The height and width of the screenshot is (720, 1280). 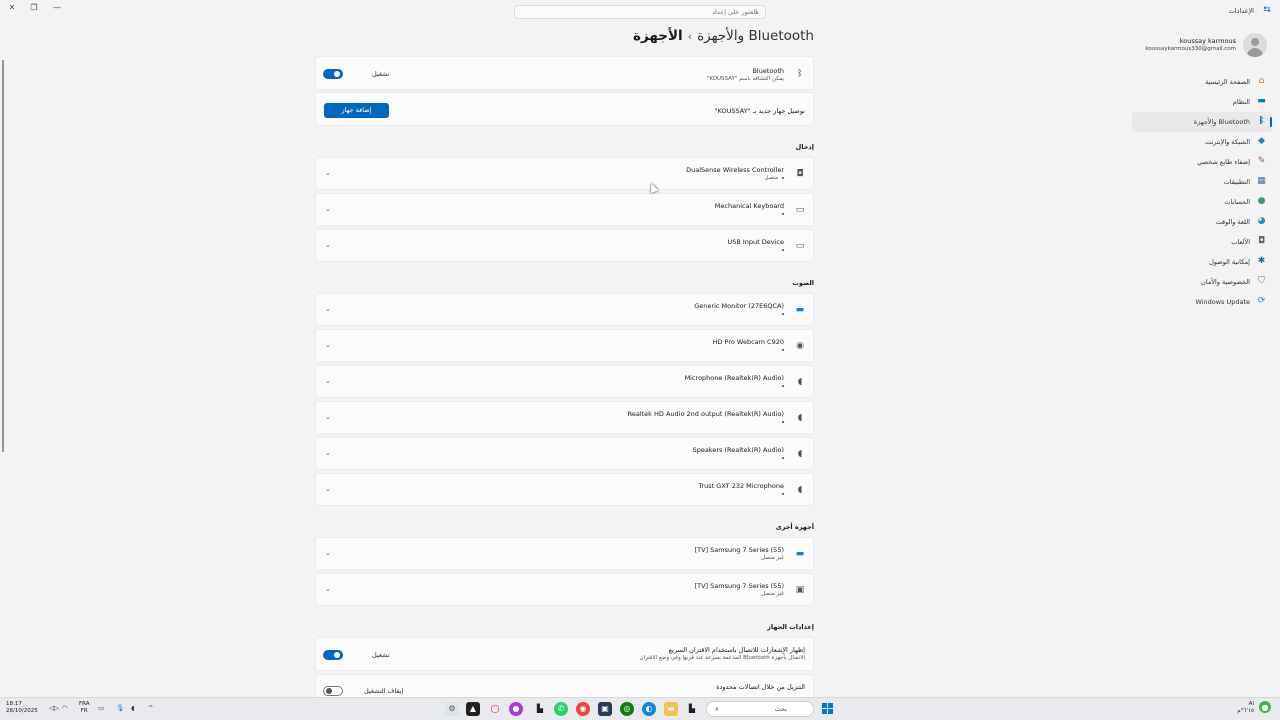 I want to click on sidebar-item-home: ⌂ الصفحة الرئيسية, so click(x=1202, y=82).